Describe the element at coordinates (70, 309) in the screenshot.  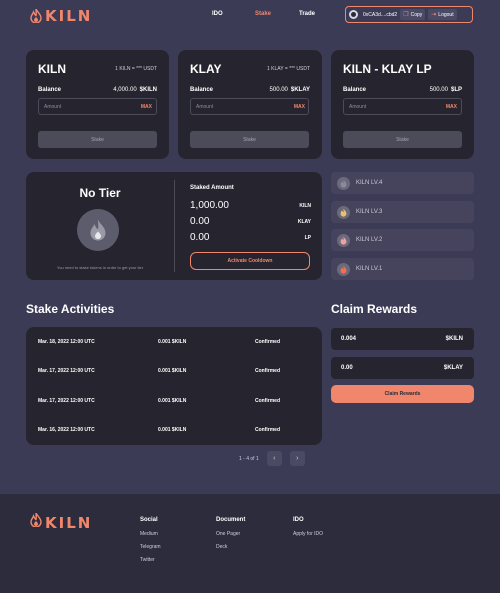
I see `stake-activities-title: Stake Activities` at that location.